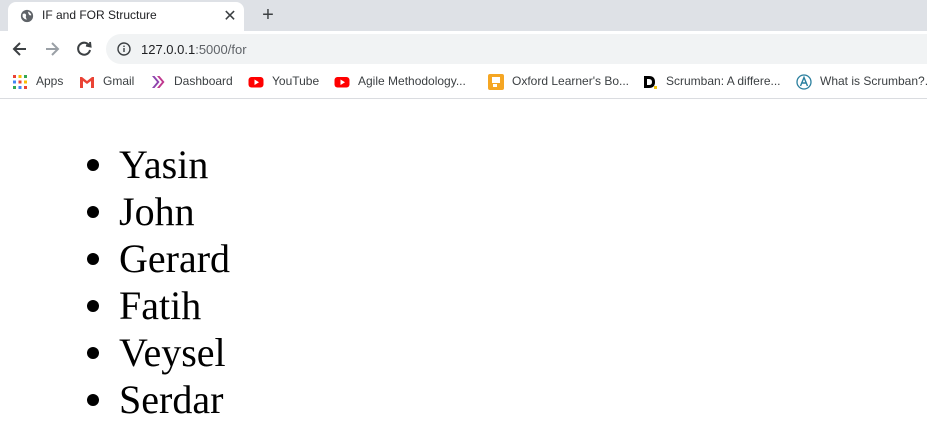 Image resolution: width=927 pixels, height=443 pixels. I want to click on tab-title: IF and FOR Structure, so click(99, 15).